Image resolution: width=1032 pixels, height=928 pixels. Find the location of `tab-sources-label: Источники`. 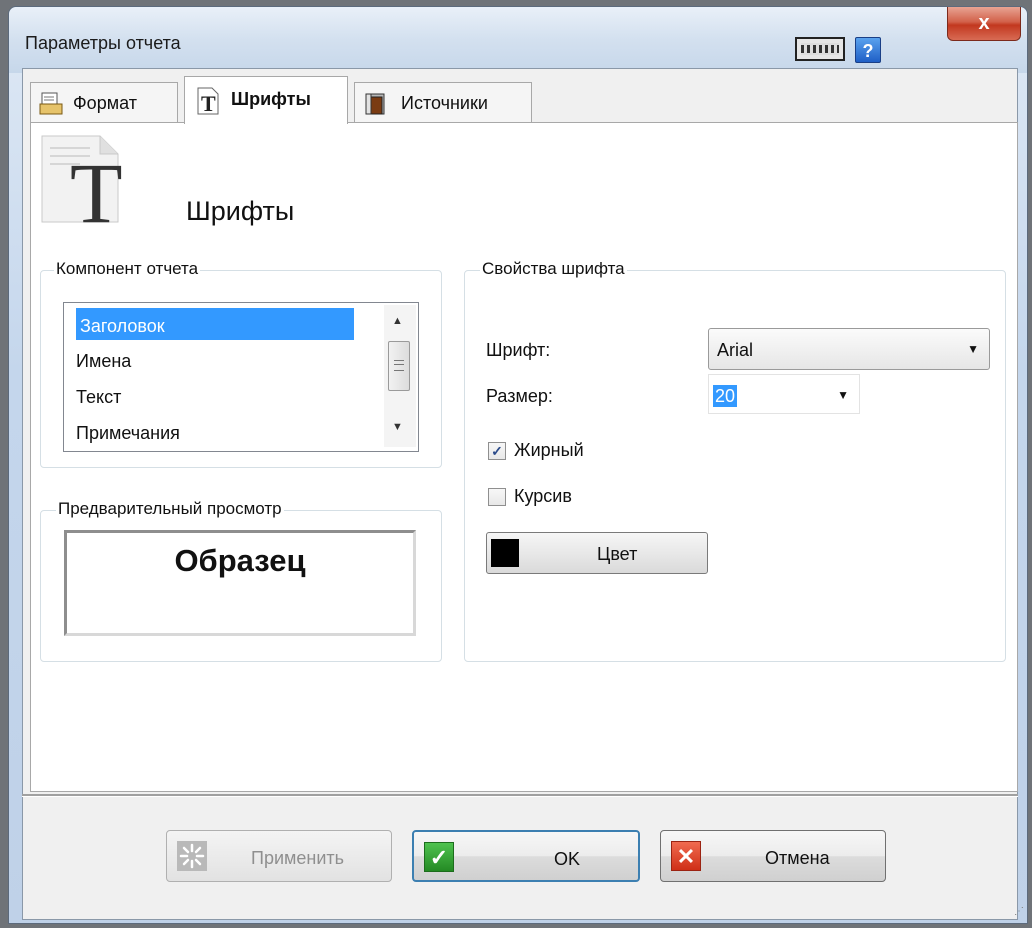

tab-sources-label: Источники is located at coordinates (444, 103).